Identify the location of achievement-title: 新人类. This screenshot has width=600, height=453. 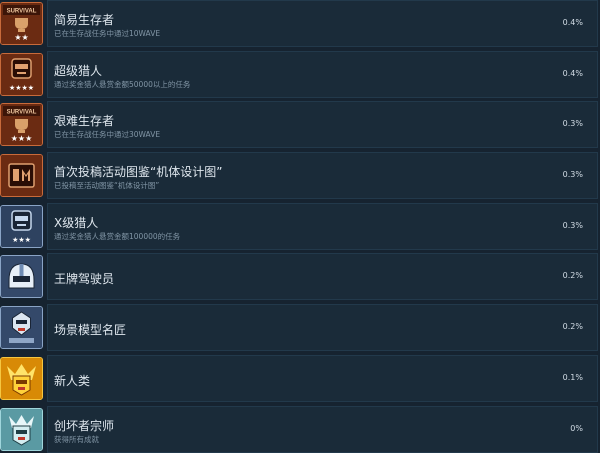
(72, 381).